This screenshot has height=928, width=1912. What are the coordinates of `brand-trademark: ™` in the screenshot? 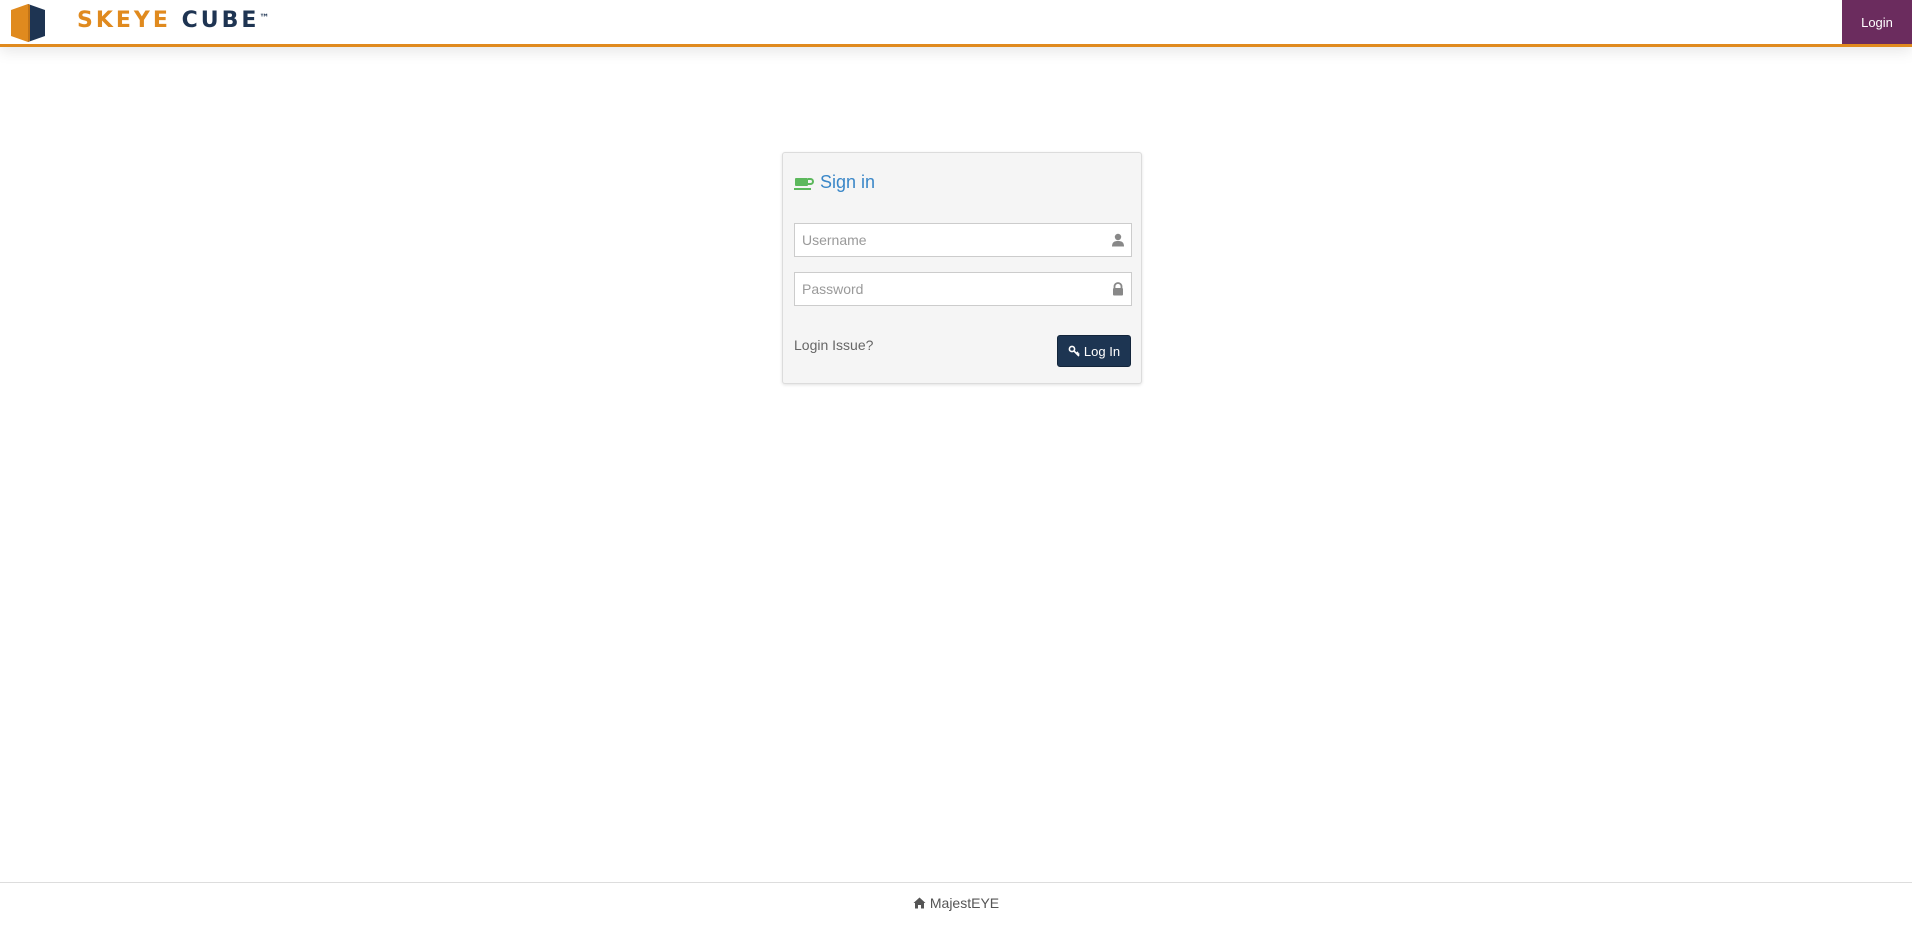 It's located at (264, 18).